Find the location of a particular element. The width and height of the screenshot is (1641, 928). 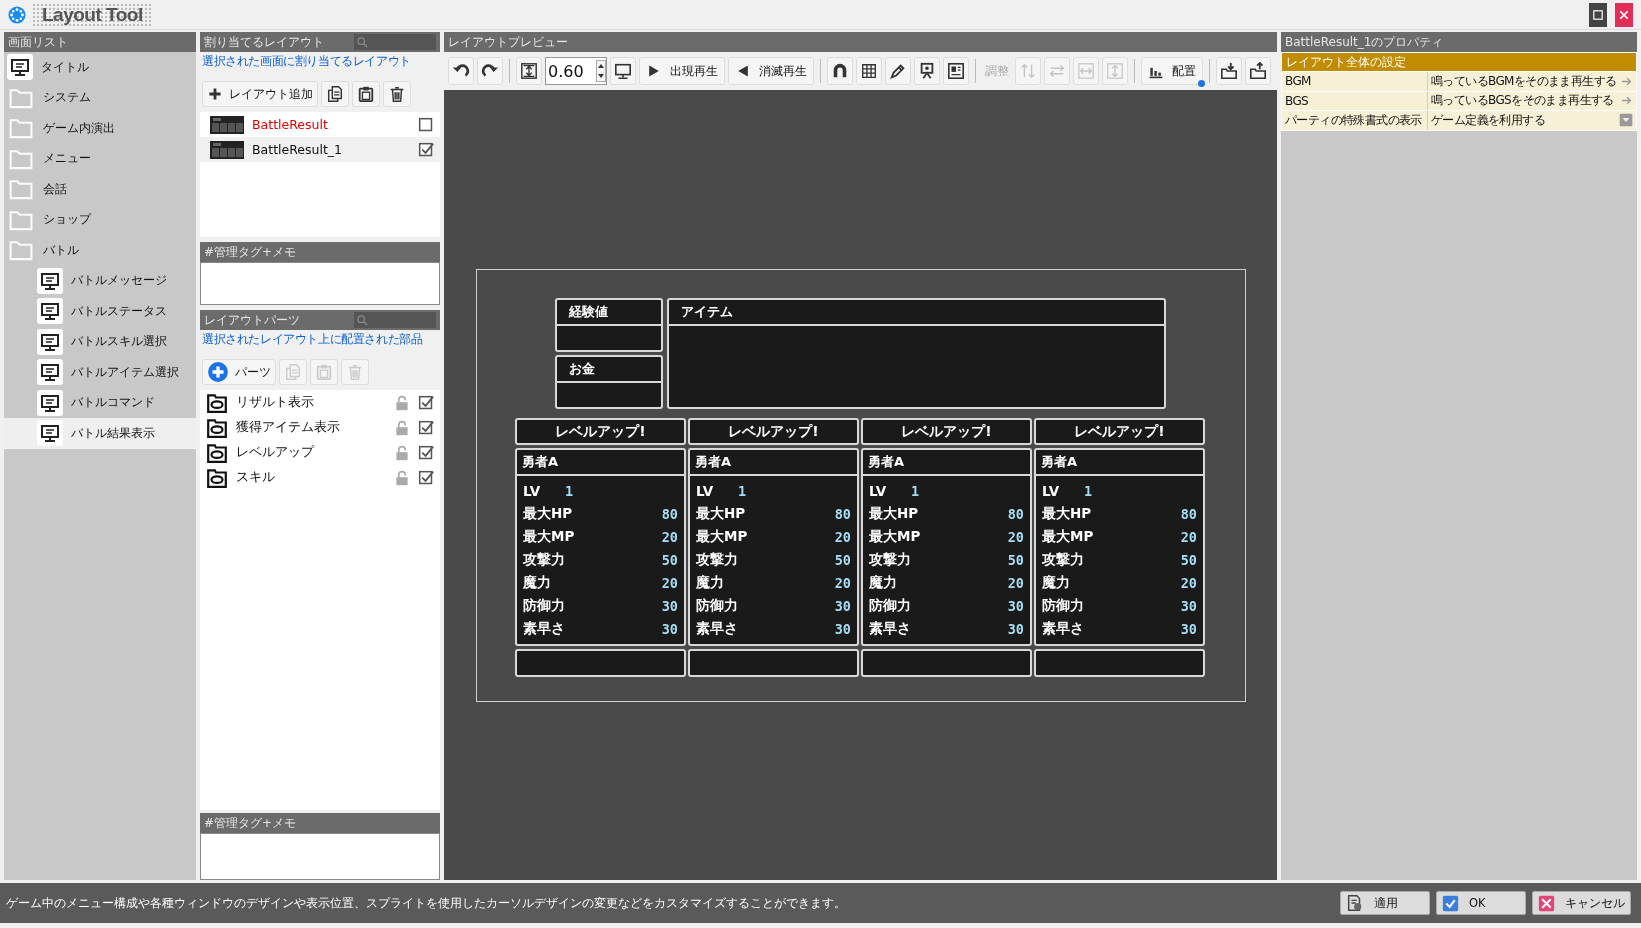

part-list-item: スキル is located at coordinates (320, 477).